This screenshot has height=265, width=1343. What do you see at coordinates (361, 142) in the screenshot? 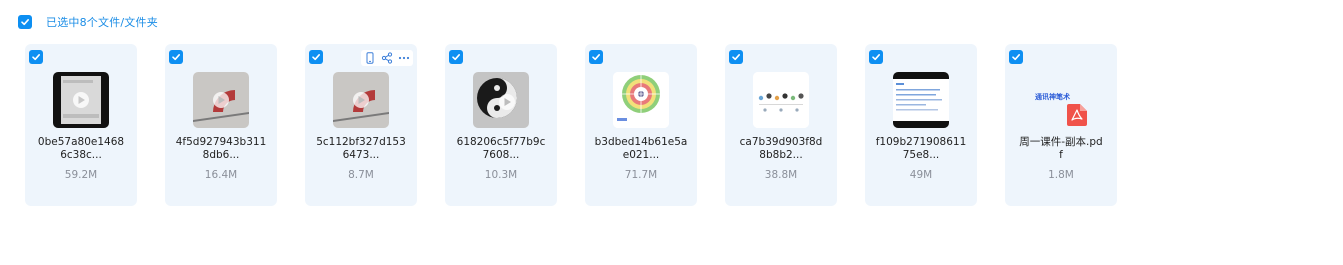
I see `file-name-line1: 5c112bf327d153` at bounding box center [361, 142].